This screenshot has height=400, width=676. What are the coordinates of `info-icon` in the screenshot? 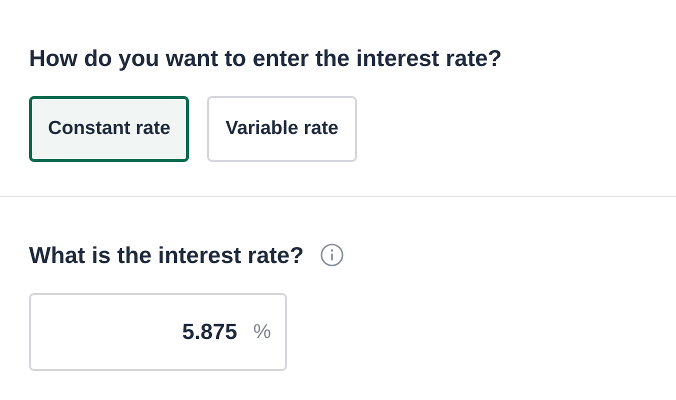 It's located at (332, 255).